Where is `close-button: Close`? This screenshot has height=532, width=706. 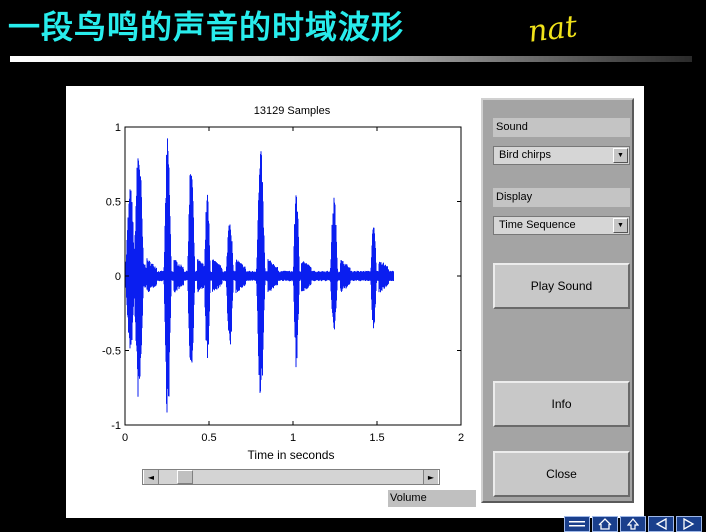
close-button: Close is located at coordinates (561, 474).